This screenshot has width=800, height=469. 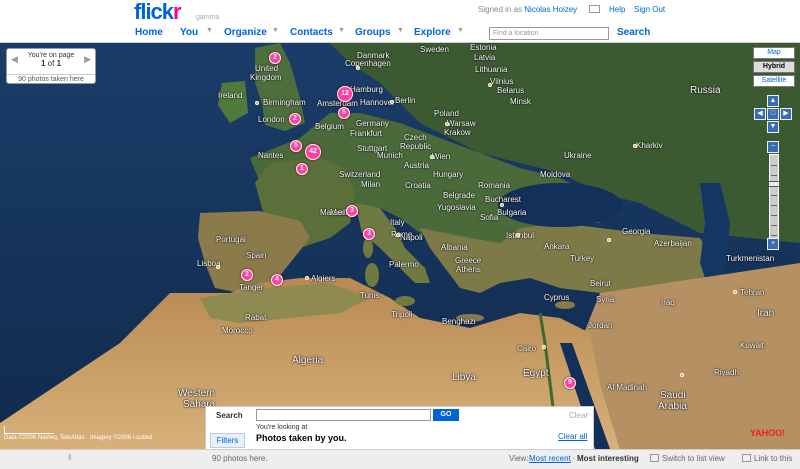 What do you see at coordinates (267, 68) in the screenshot?
I see `map-label: United` at bounding box center [267, 68].